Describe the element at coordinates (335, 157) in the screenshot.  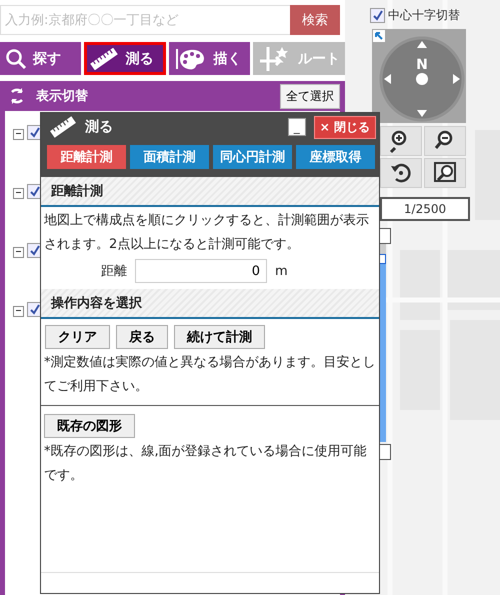
I see `measure-tab: 座標取得` at that location.